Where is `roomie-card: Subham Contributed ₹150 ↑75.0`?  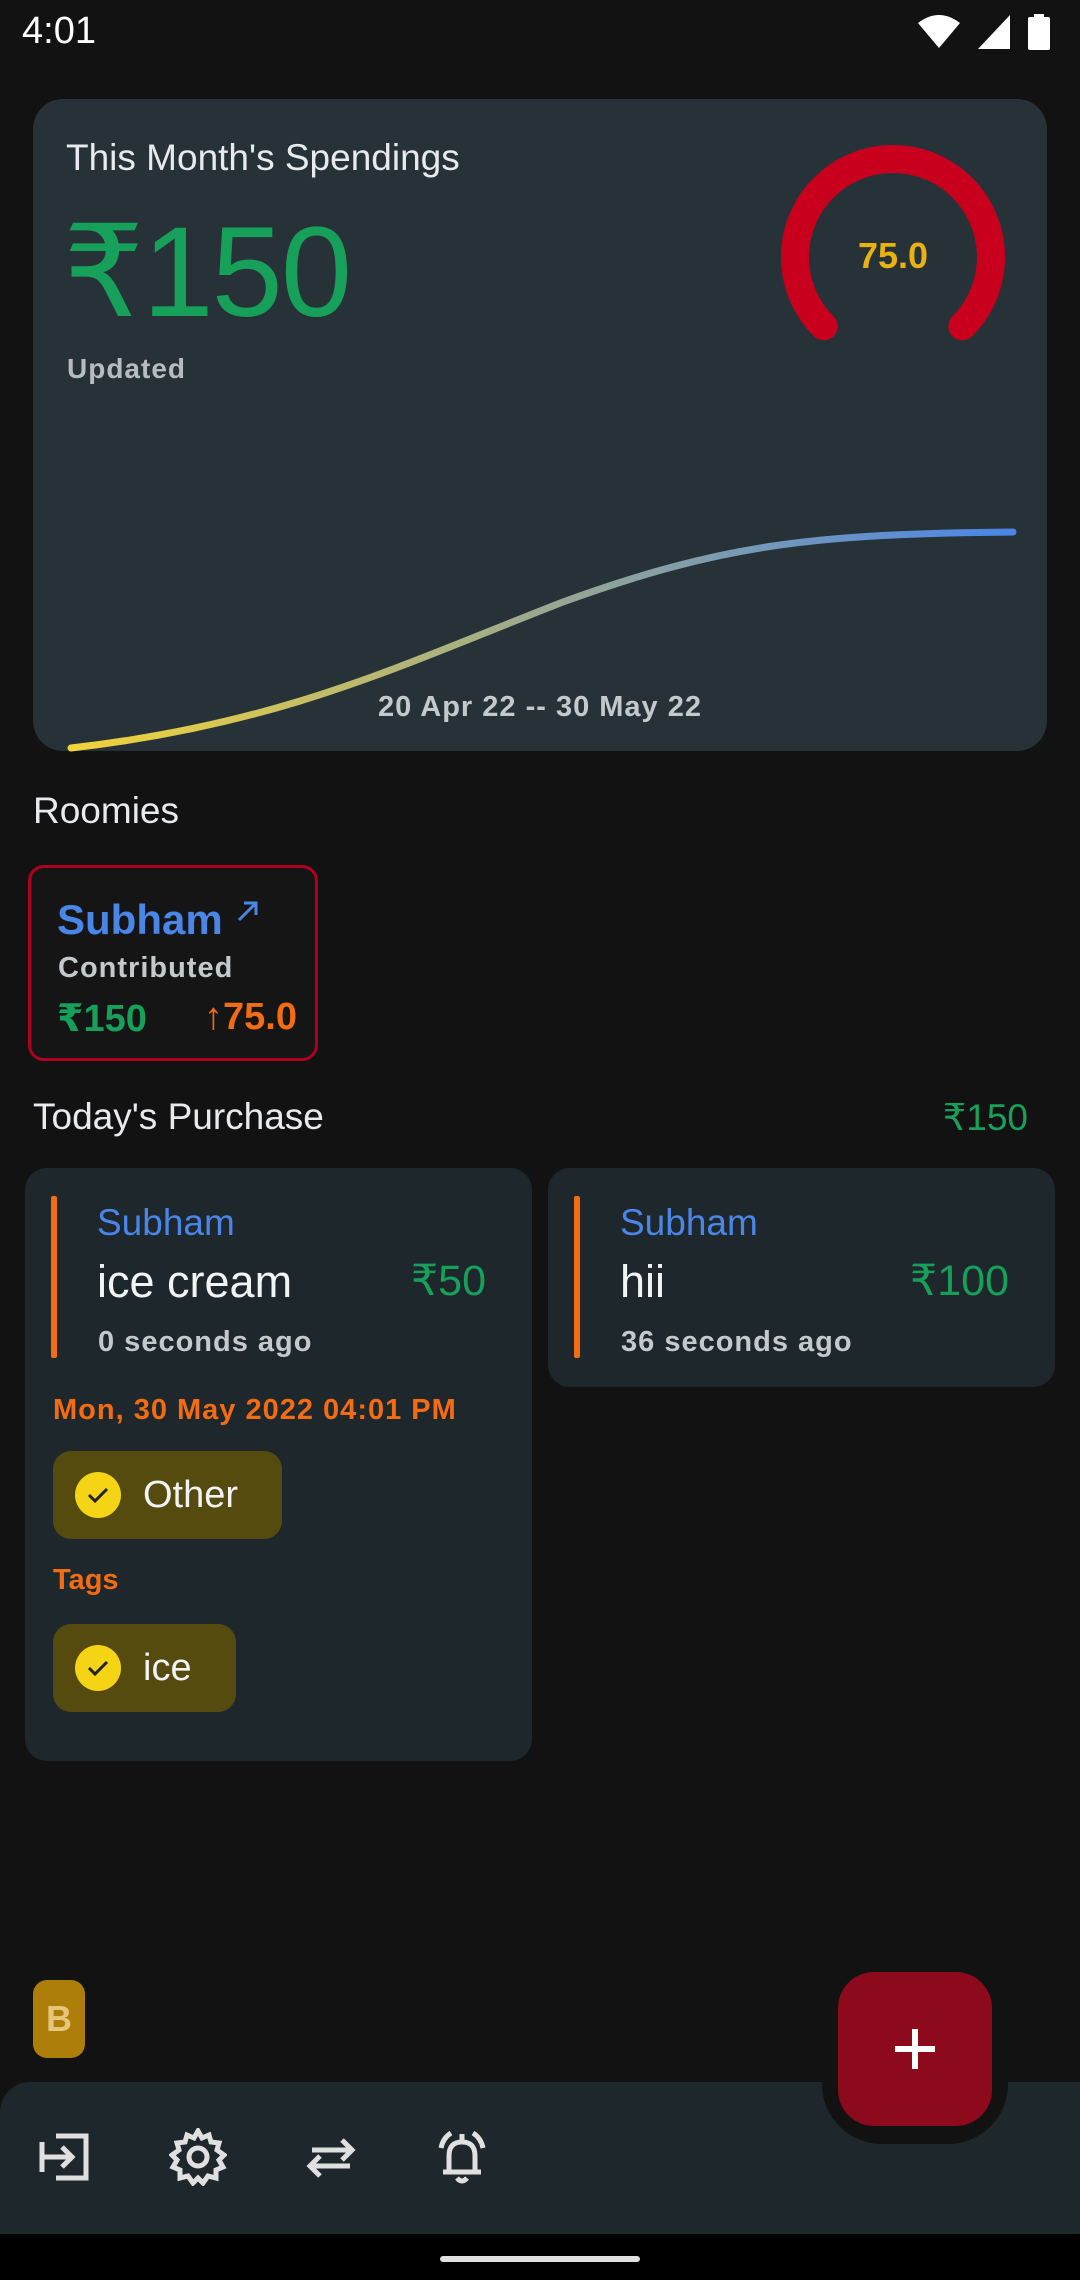
roomie-card: Subham Contributed ₹150 ↑75.0 is located at coordinates (173, 963).